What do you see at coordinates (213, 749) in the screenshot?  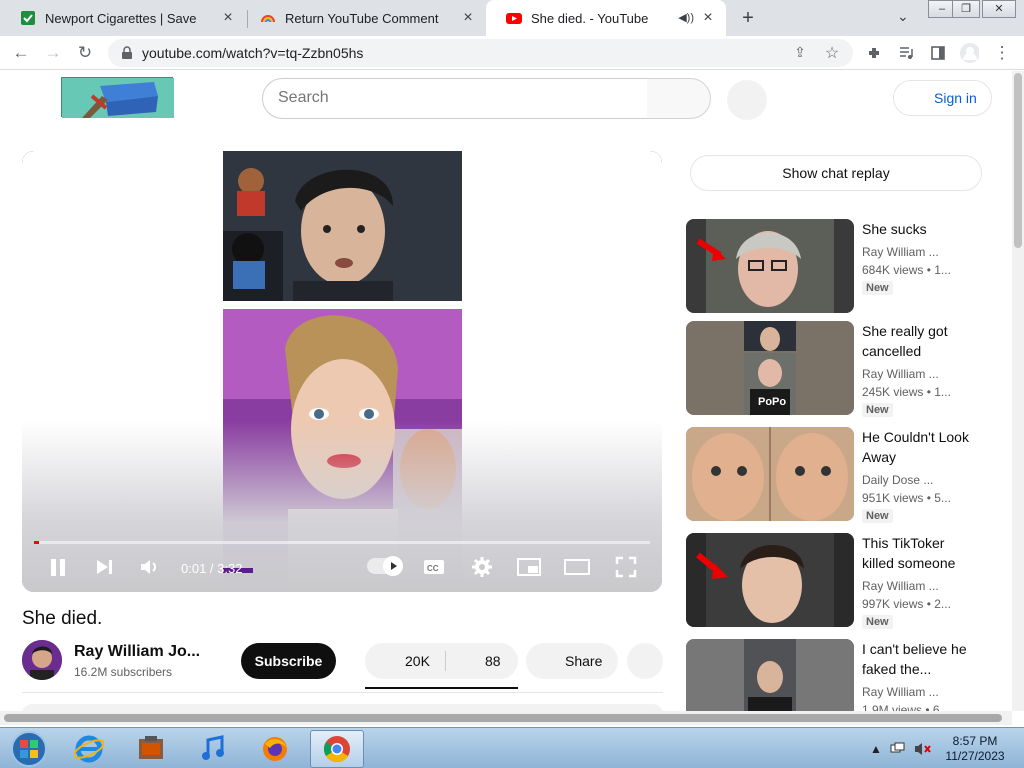 I see `itunes-icon` at bounding box center [213, 749].